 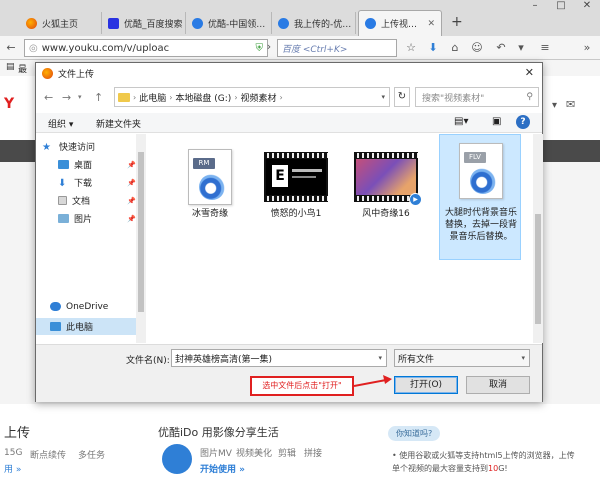 I want to click on overflow-icon: », so click(x=587, y=47).